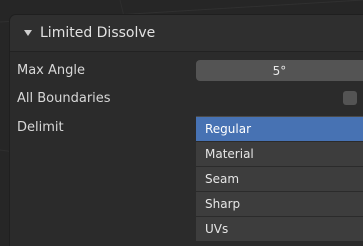 The height and width of the screenshot is (246, 363). Describe the element at coordinates (186, 33) in the screenshot. I see `panel-header: Limited Dissolve` at that location.